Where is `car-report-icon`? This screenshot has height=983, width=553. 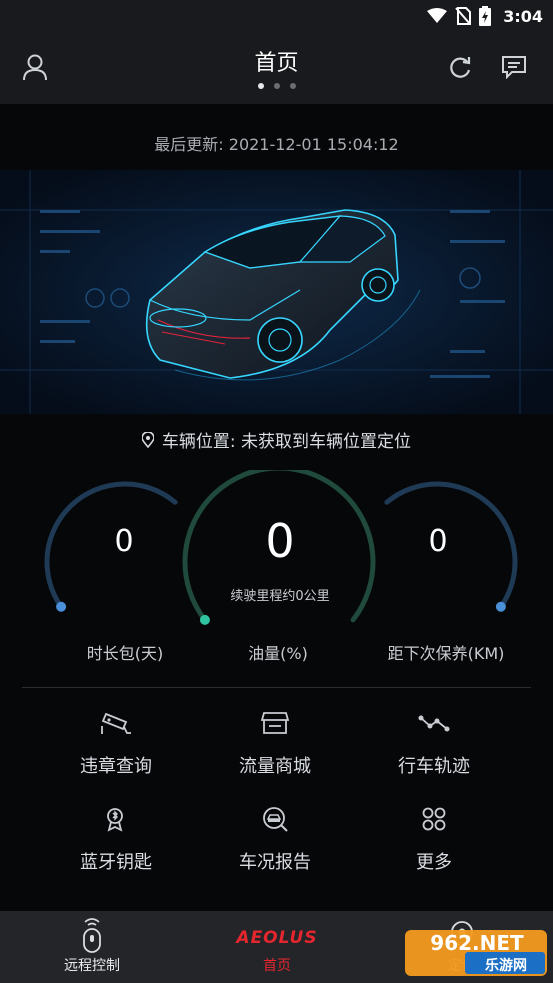 car-report-icon is located at coordinates (275, 819).